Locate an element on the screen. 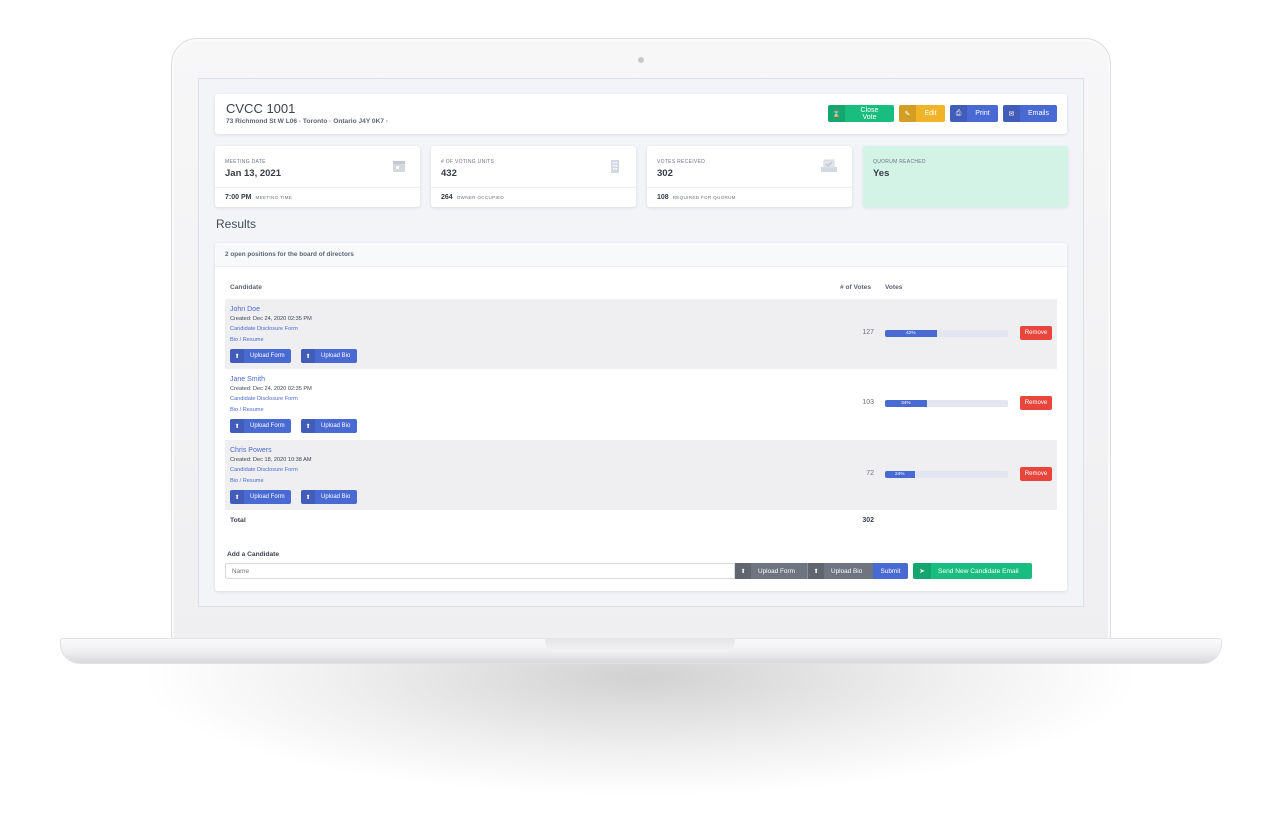  print-button: ⎙ Print is located at coordinates (974, 113).